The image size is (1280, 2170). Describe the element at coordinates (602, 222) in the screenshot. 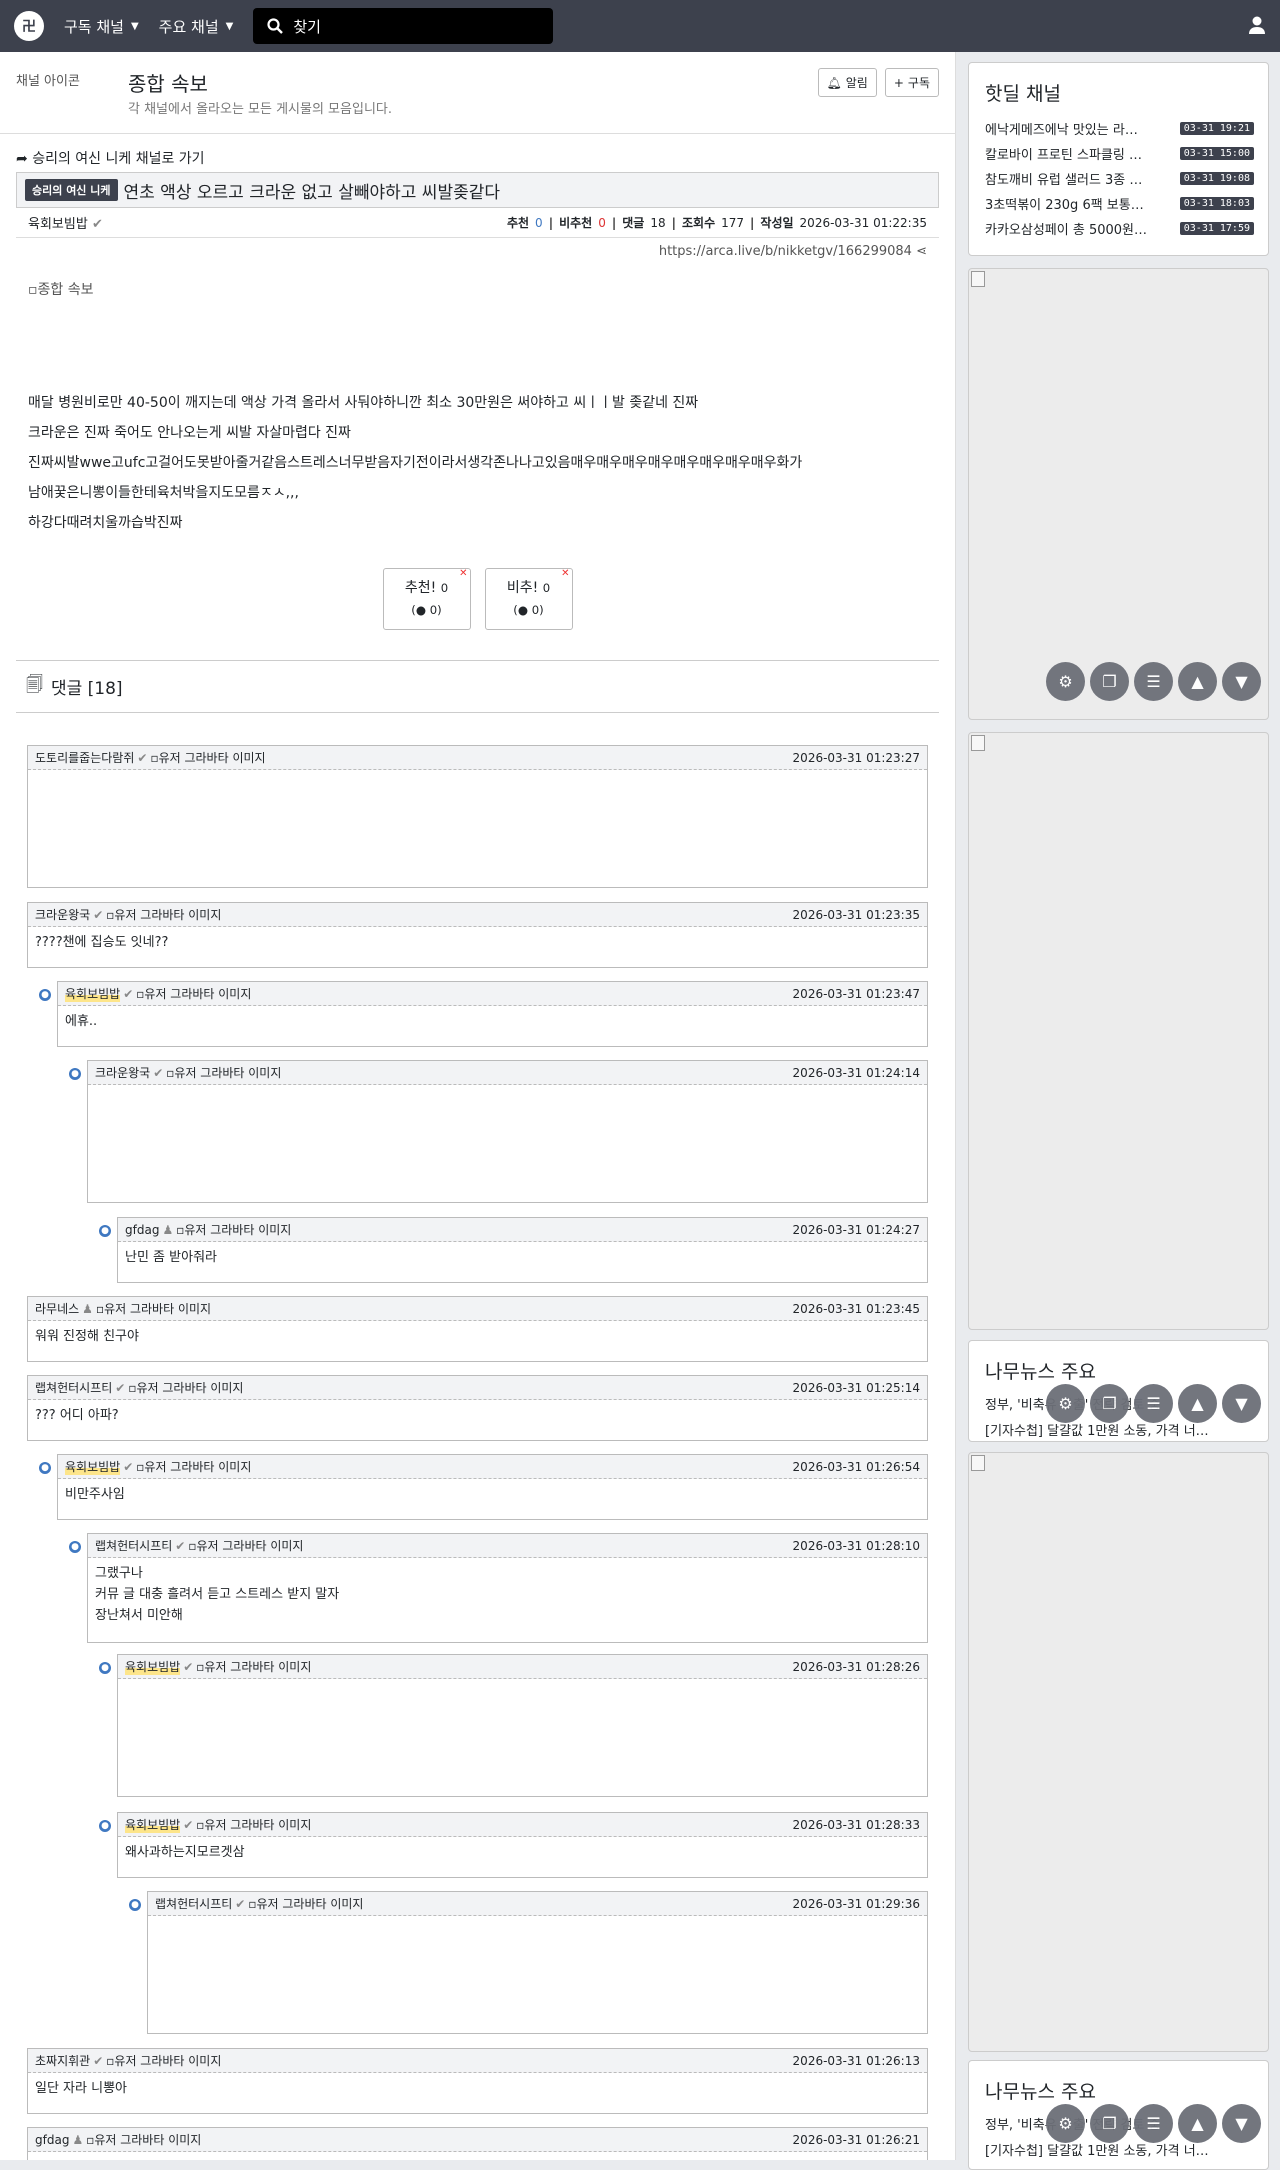

I see `unrec-count: 0` at that location.